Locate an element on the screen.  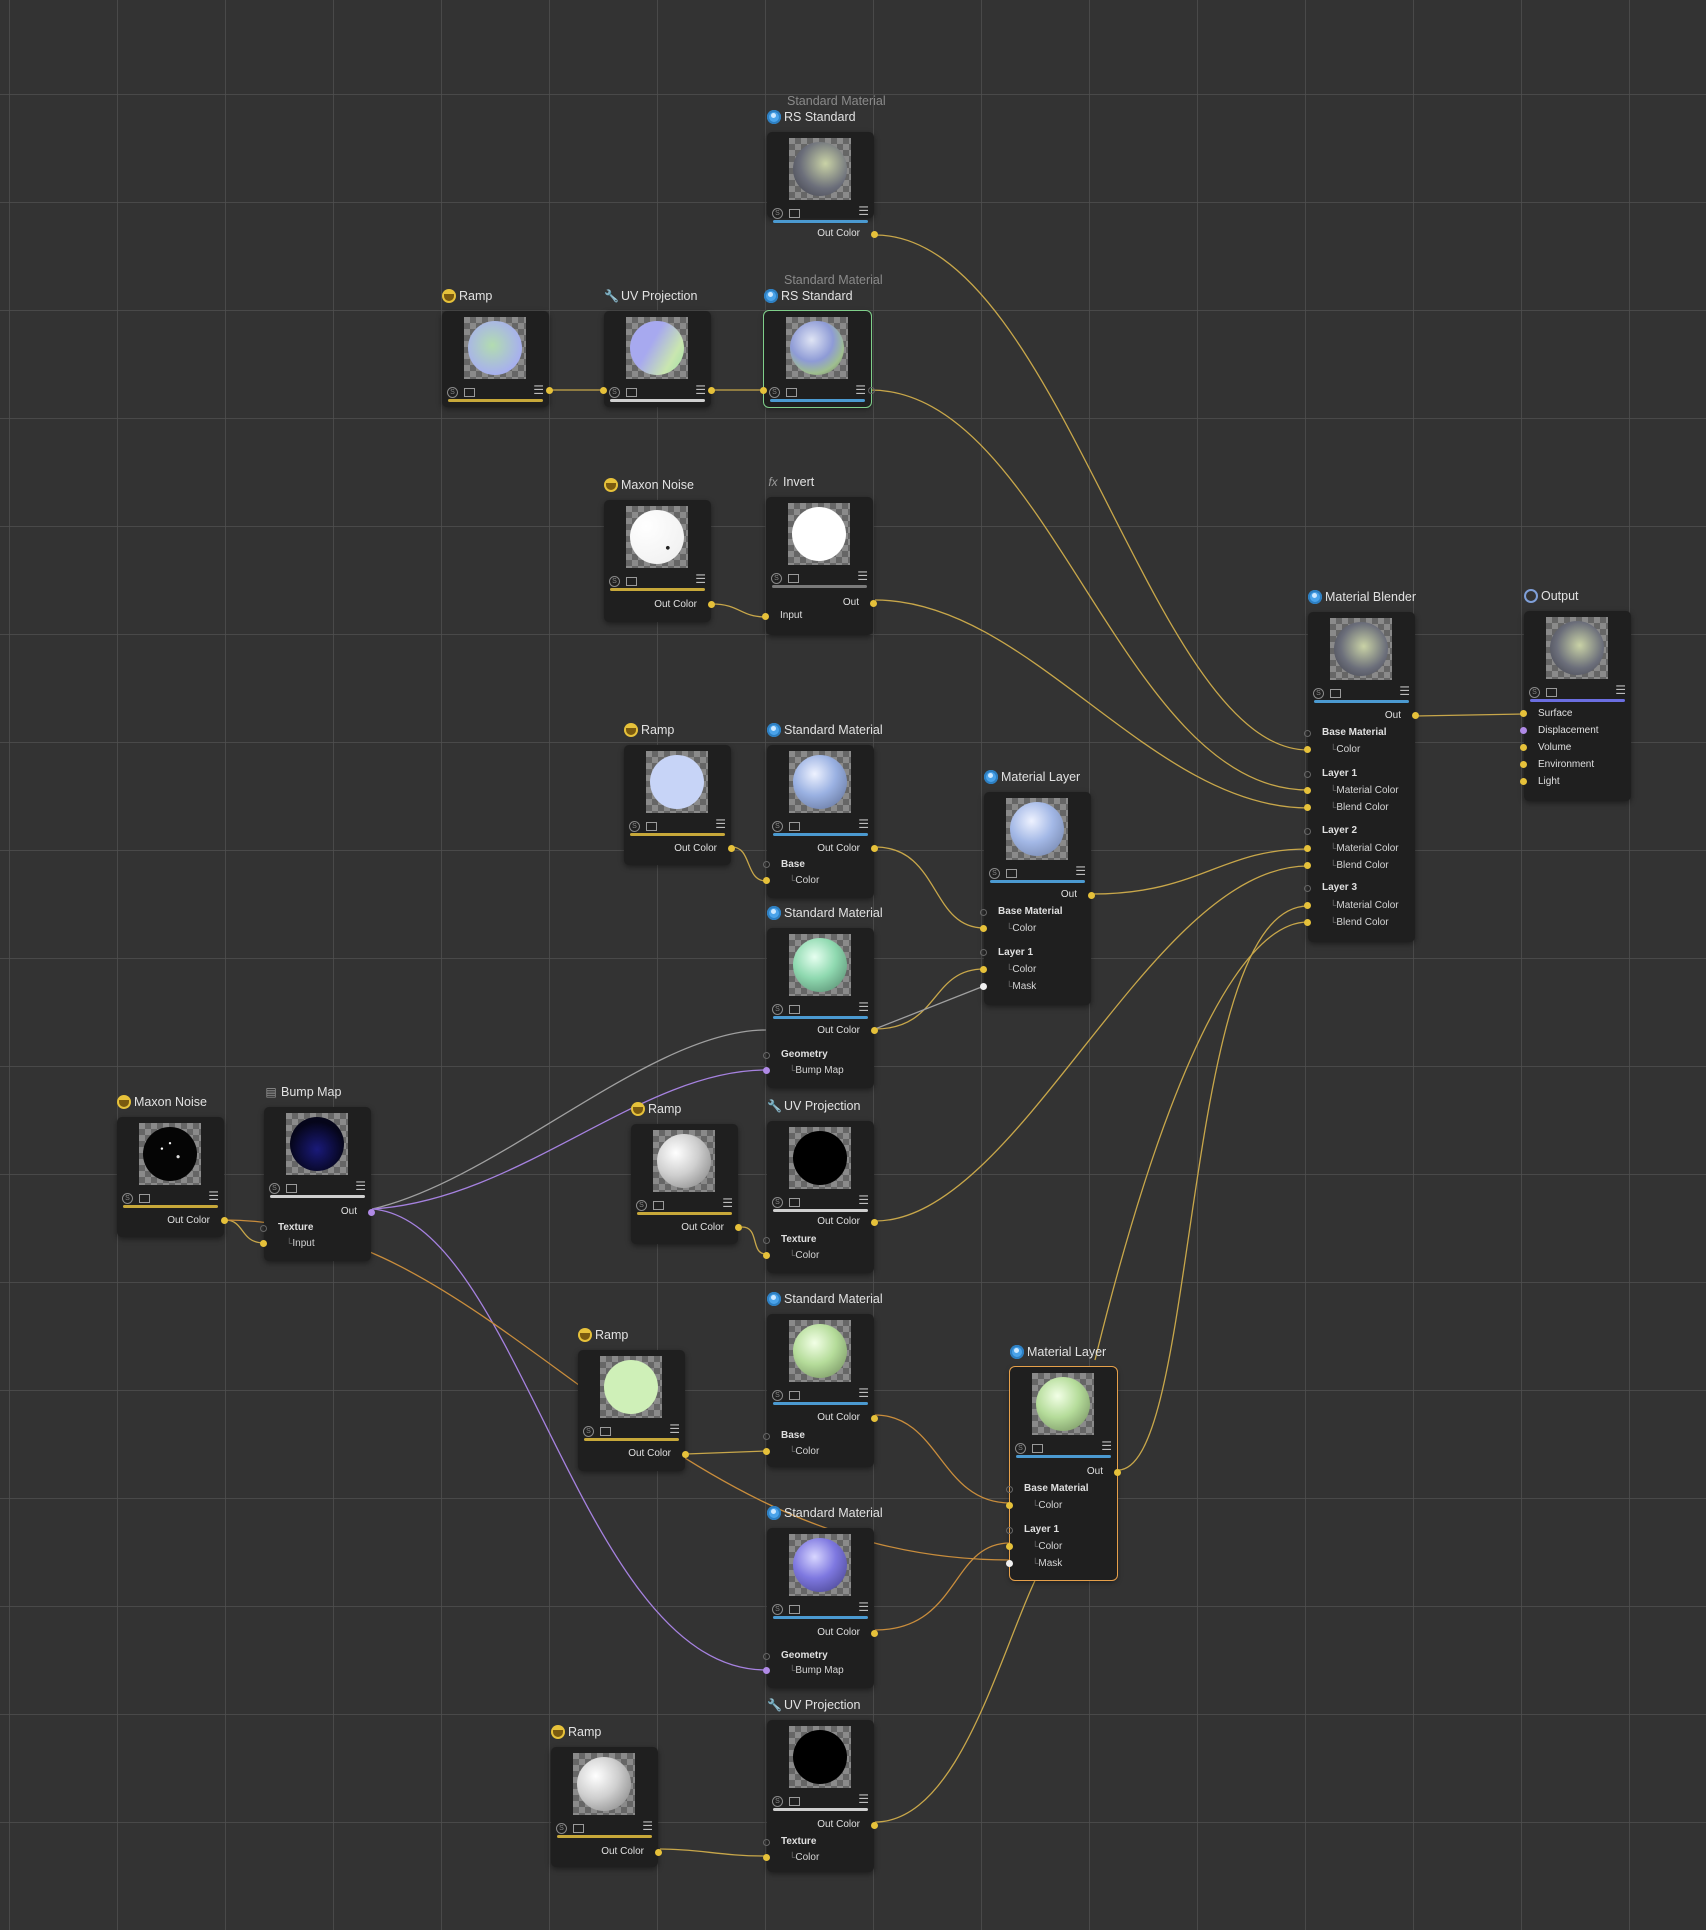
group-label: Layer 3 is located at coordinates (1339, 887).